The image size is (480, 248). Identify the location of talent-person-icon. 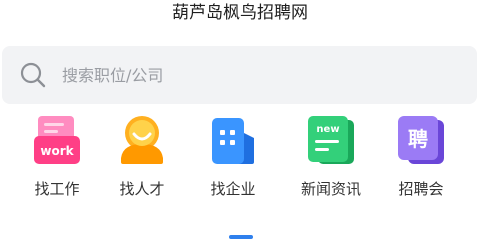
(142, 140).